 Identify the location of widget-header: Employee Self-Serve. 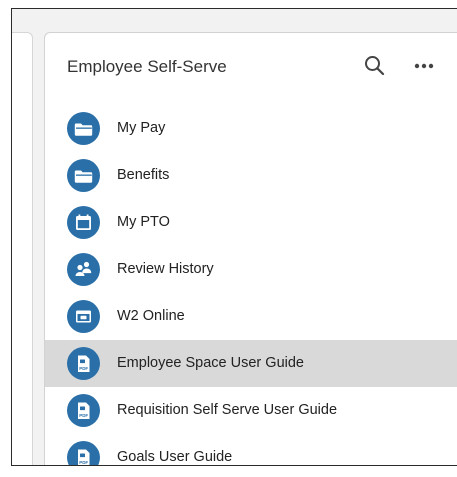
(251, 66).